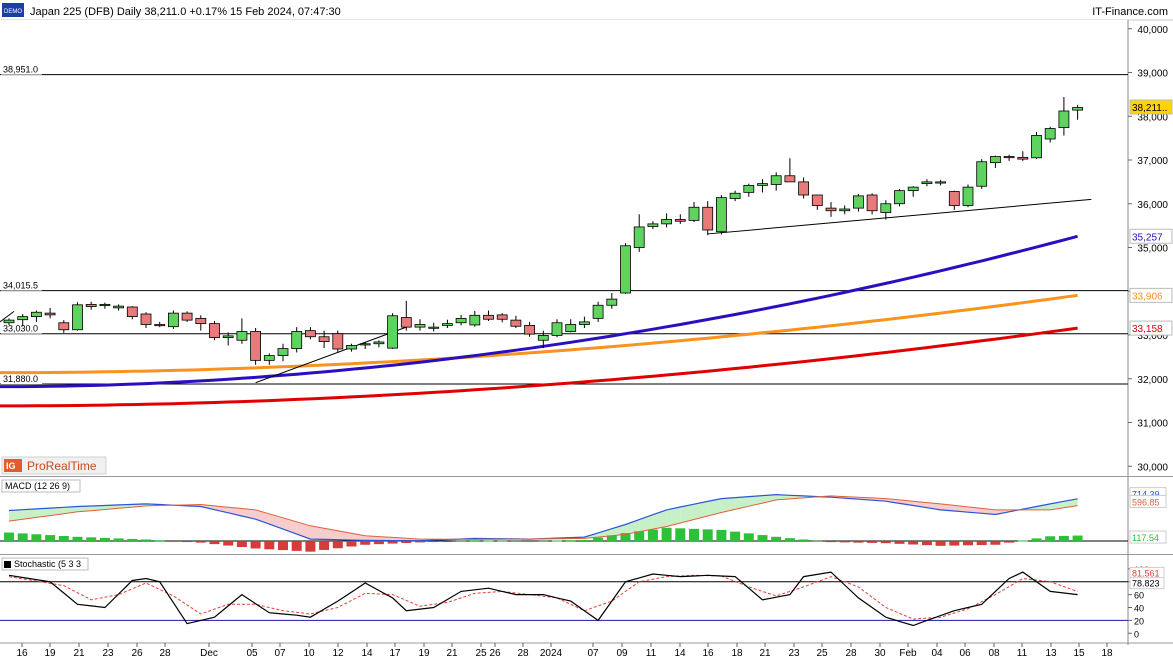  I want to click on x-tick-label: 30, so click(880, 653).